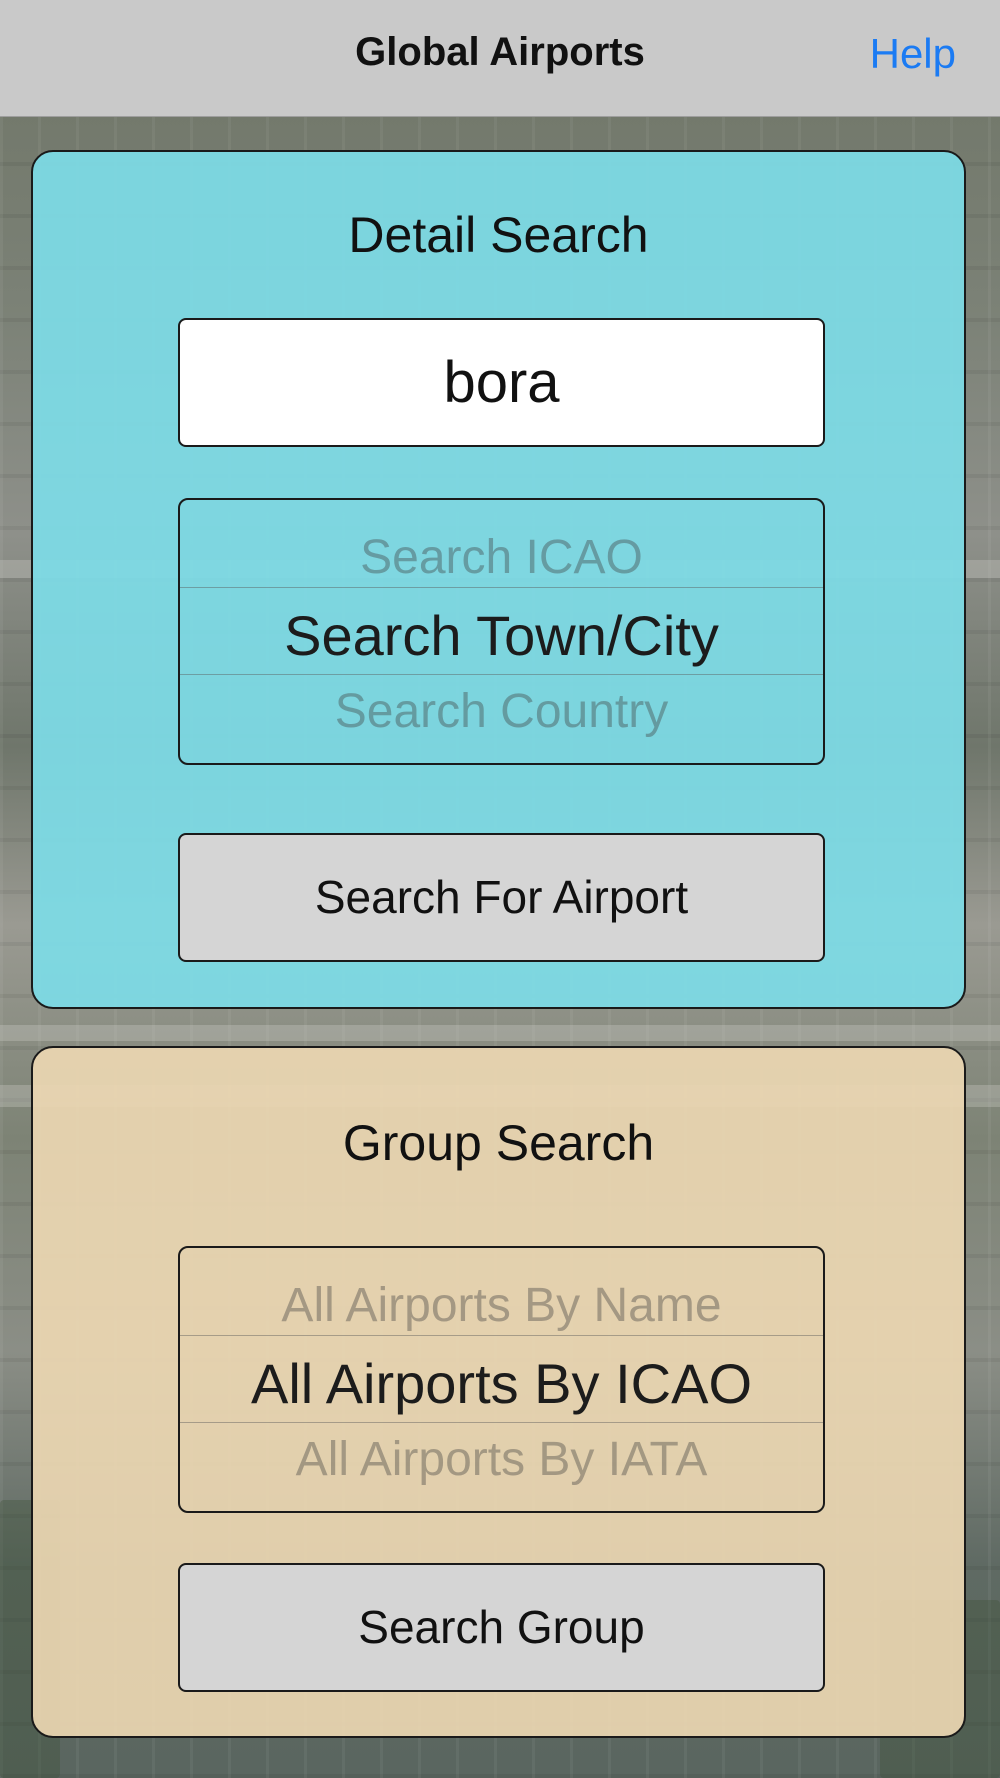  I want to click on detail-search-heading: Detail Search, so click(498, 235).